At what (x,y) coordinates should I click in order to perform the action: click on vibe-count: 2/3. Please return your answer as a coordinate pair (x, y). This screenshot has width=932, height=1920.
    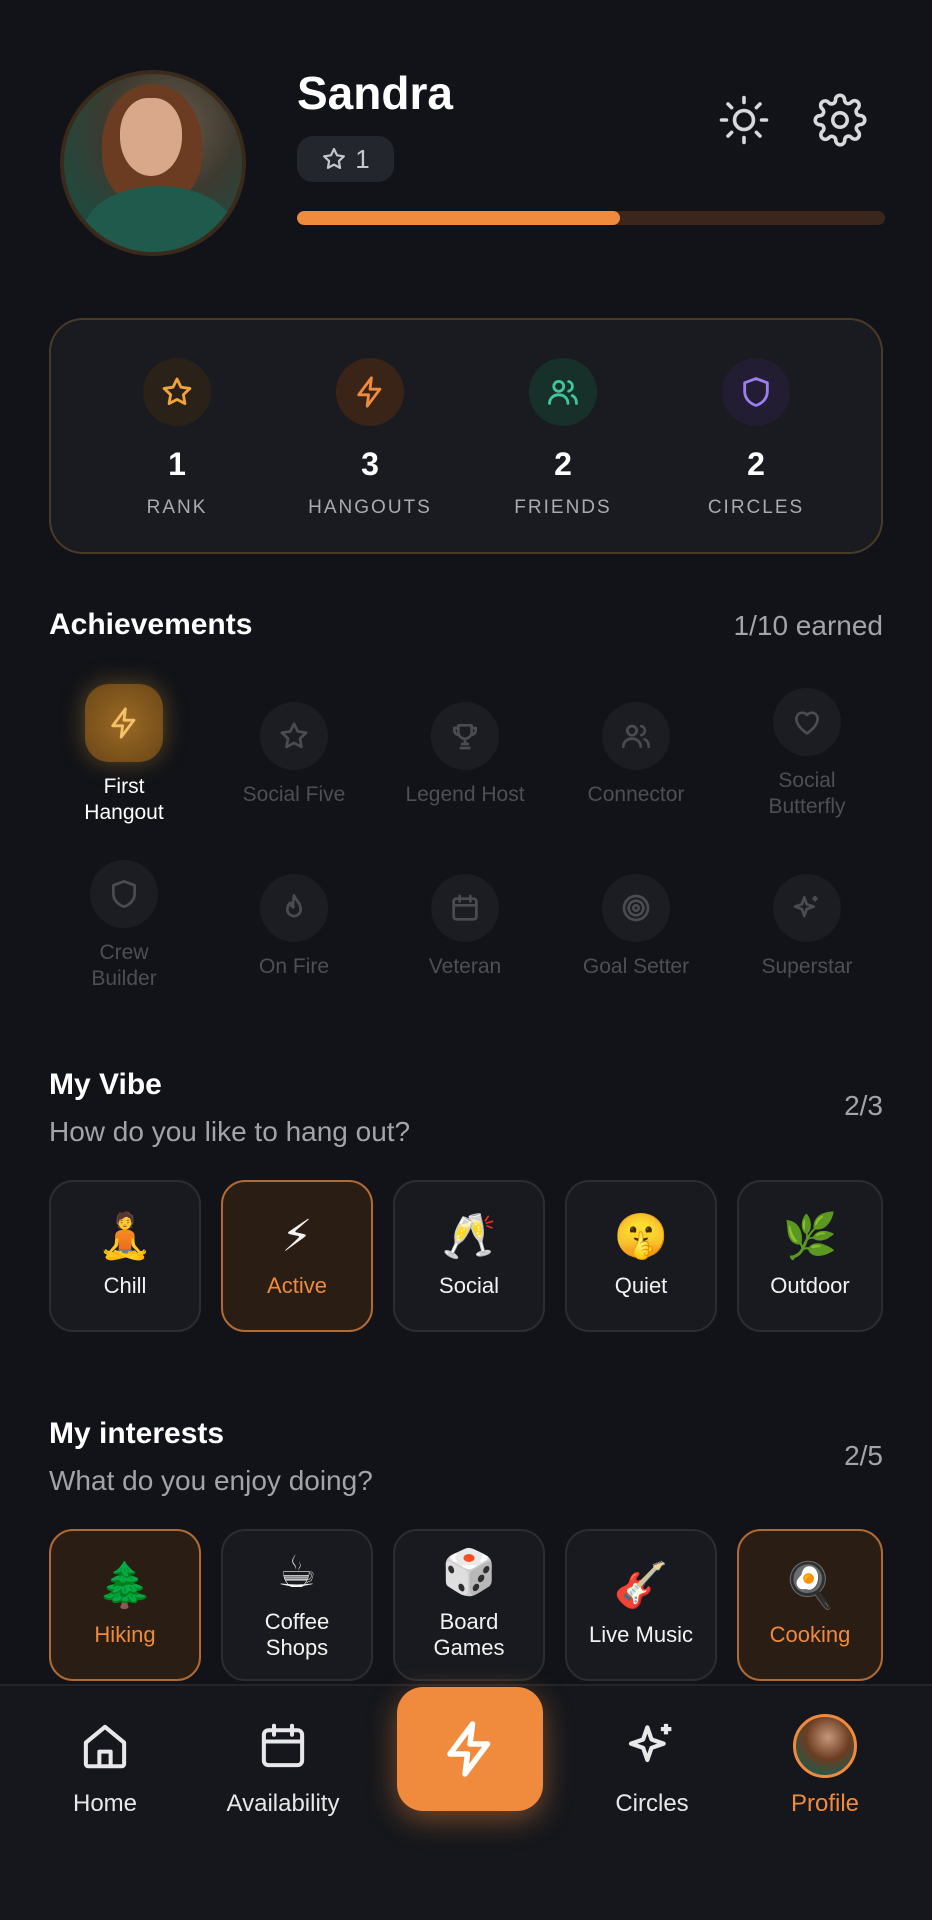
    Looking at the image, I should click on (863, 1105).